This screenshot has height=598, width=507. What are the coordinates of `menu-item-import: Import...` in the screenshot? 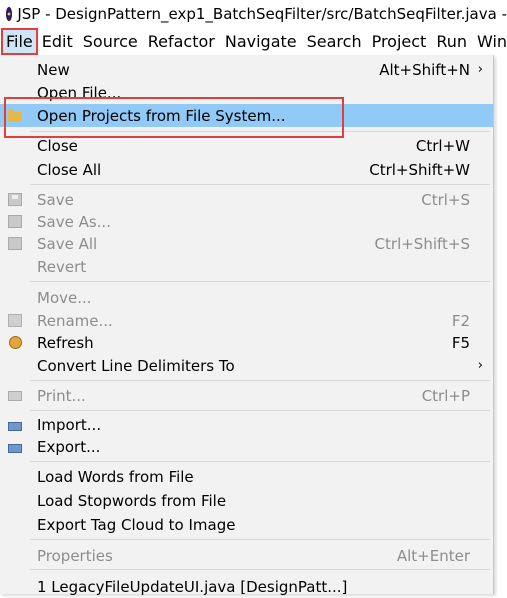 It's located at (246, 424).